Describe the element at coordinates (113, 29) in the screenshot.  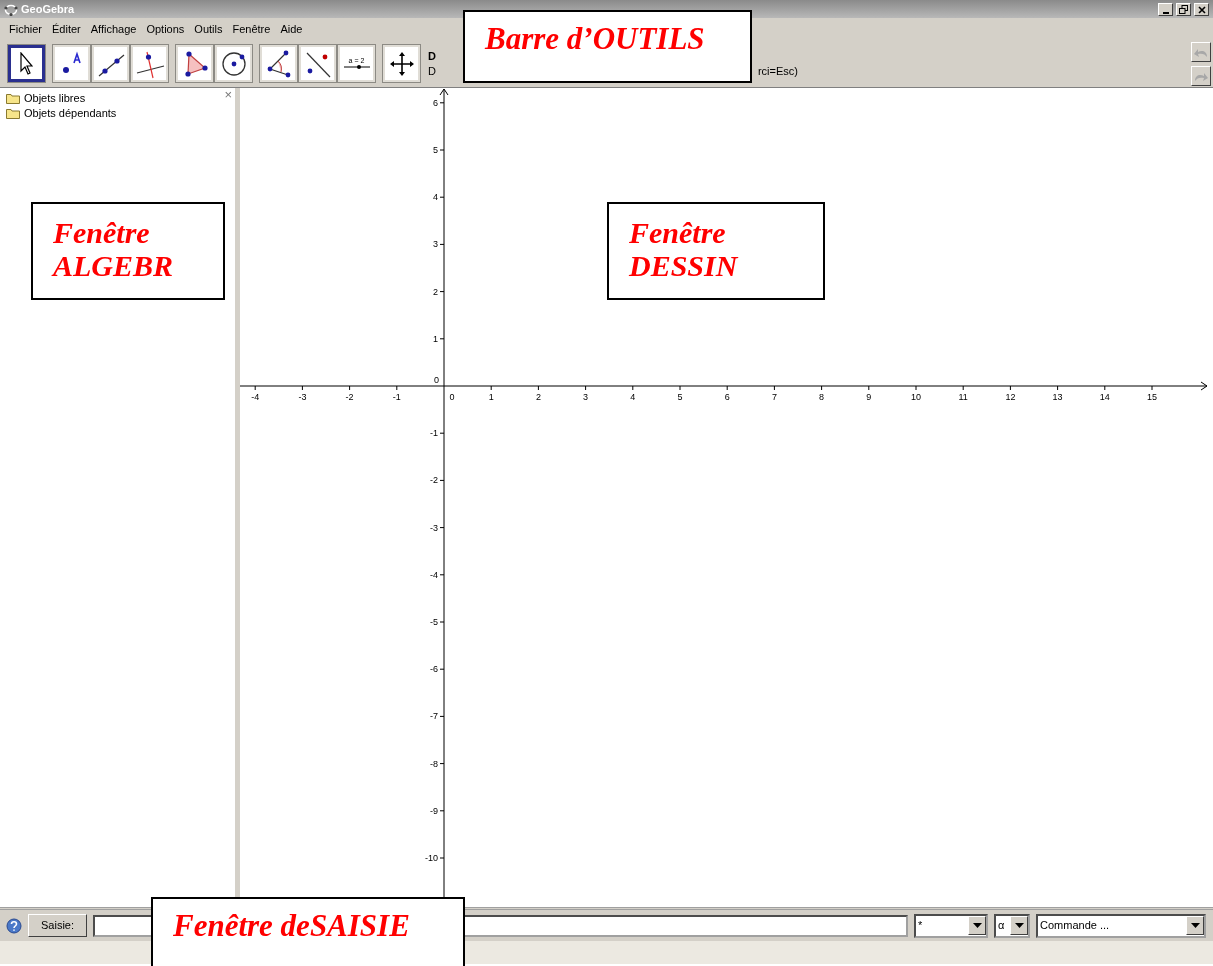
I see `menu-item: Affichage` at that location.